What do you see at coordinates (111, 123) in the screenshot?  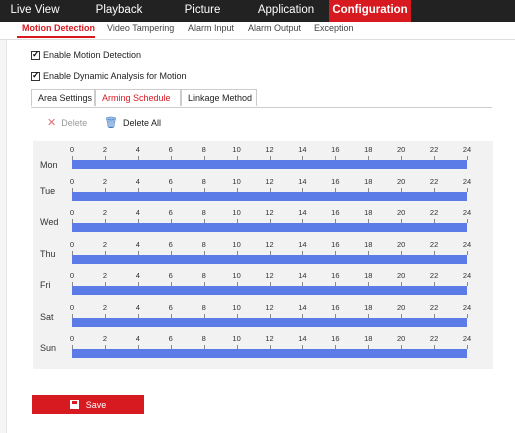 I see `trash-icon: 🗑` at bounding box center [111, 123].